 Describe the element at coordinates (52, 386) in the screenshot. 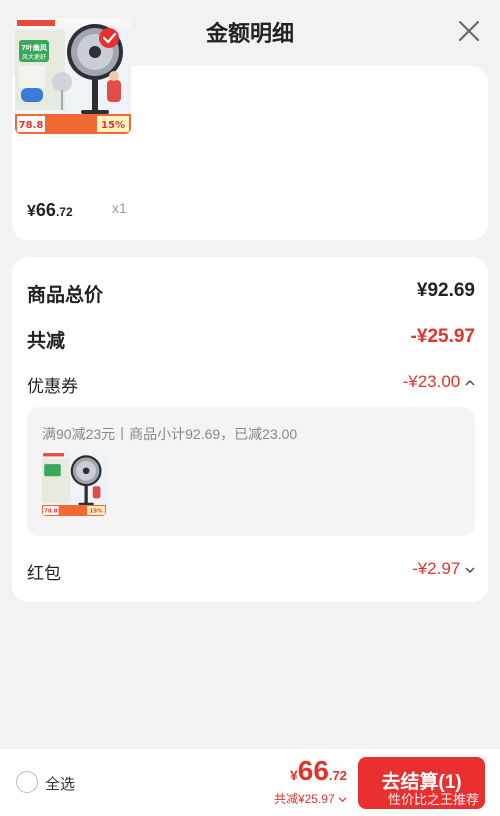

I see `coupon-label: 优惠券` at that location.